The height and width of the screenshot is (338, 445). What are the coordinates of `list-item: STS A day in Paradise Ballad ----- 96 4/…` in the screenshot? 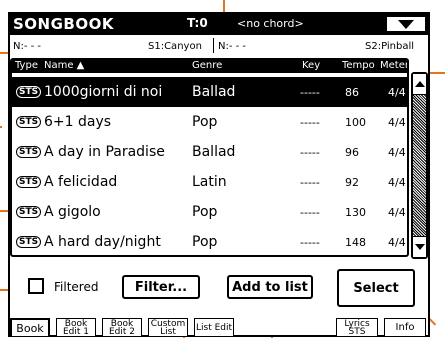 It's located at (209, 152).